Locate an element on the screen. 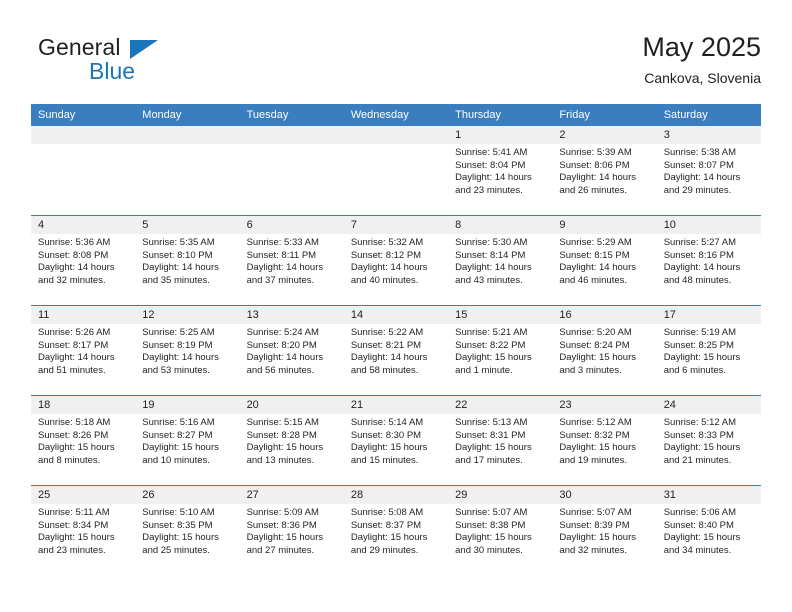 The width and height of the screenshot is (792, 612). daylight-text: Daylight: 14 hours and 26 minutes. is located at coordinates (597, 184).